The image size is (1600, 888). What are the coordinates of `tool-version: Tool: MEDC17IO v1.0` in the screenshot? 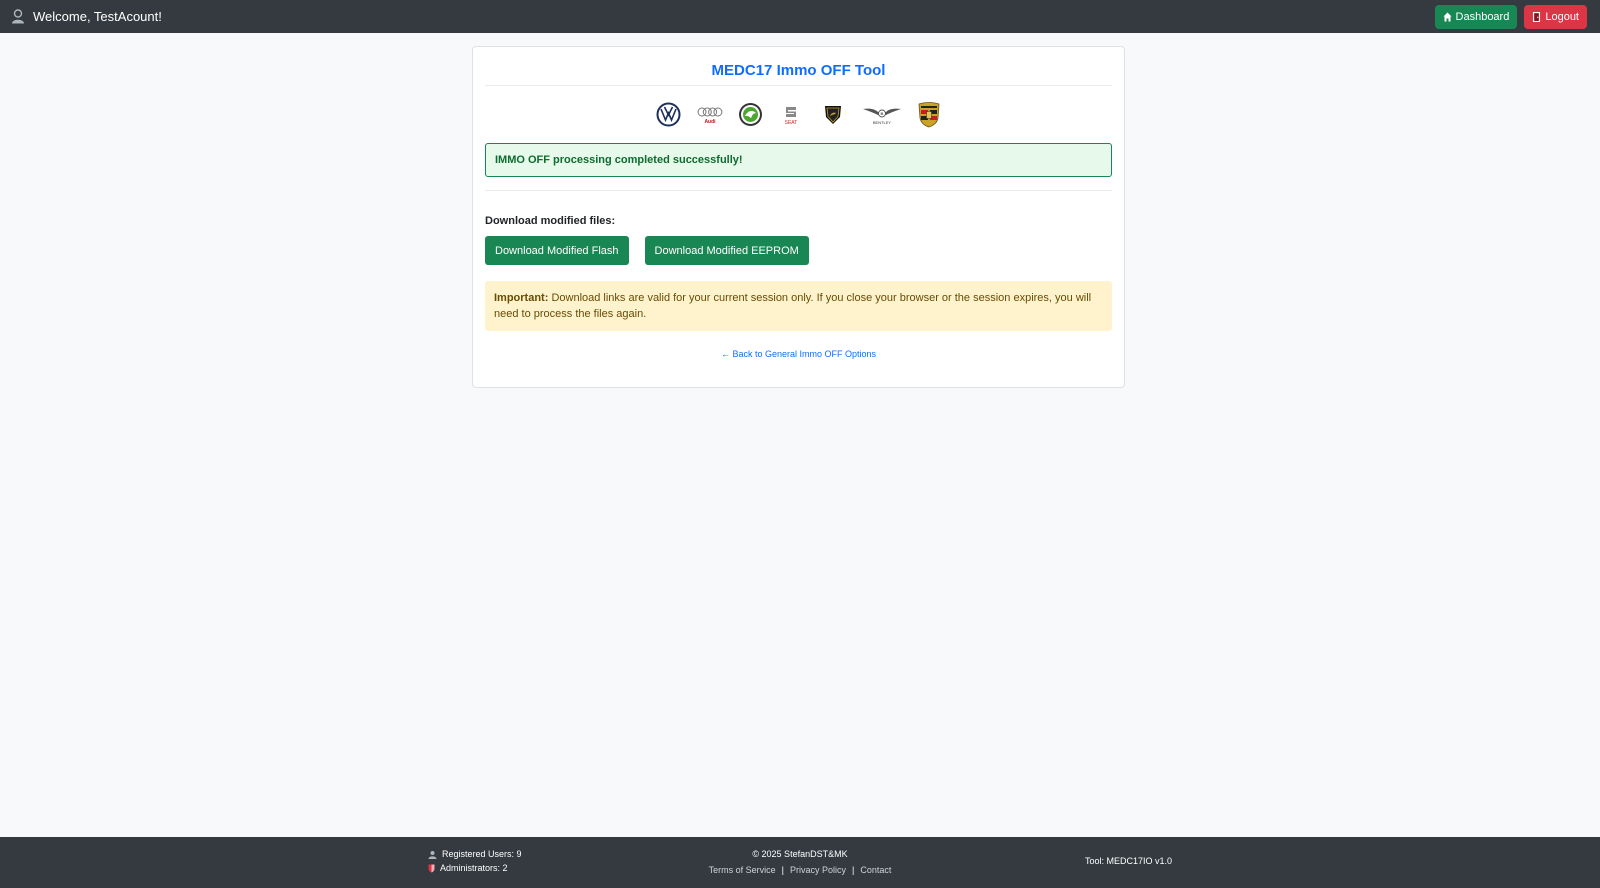 It's located at (1129, 861).